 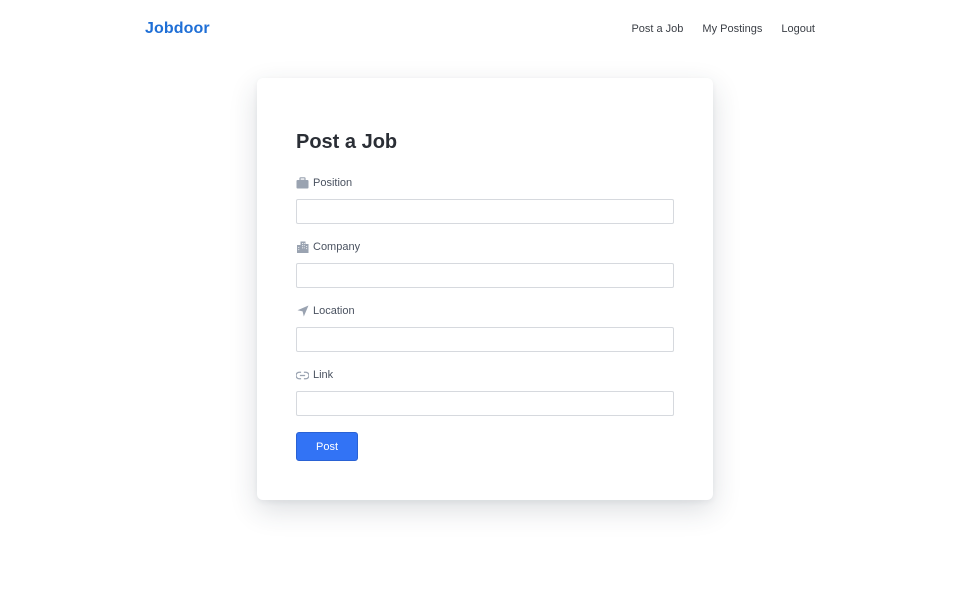 I want to click on link-label-text: Link, so click(x=323, y=375).